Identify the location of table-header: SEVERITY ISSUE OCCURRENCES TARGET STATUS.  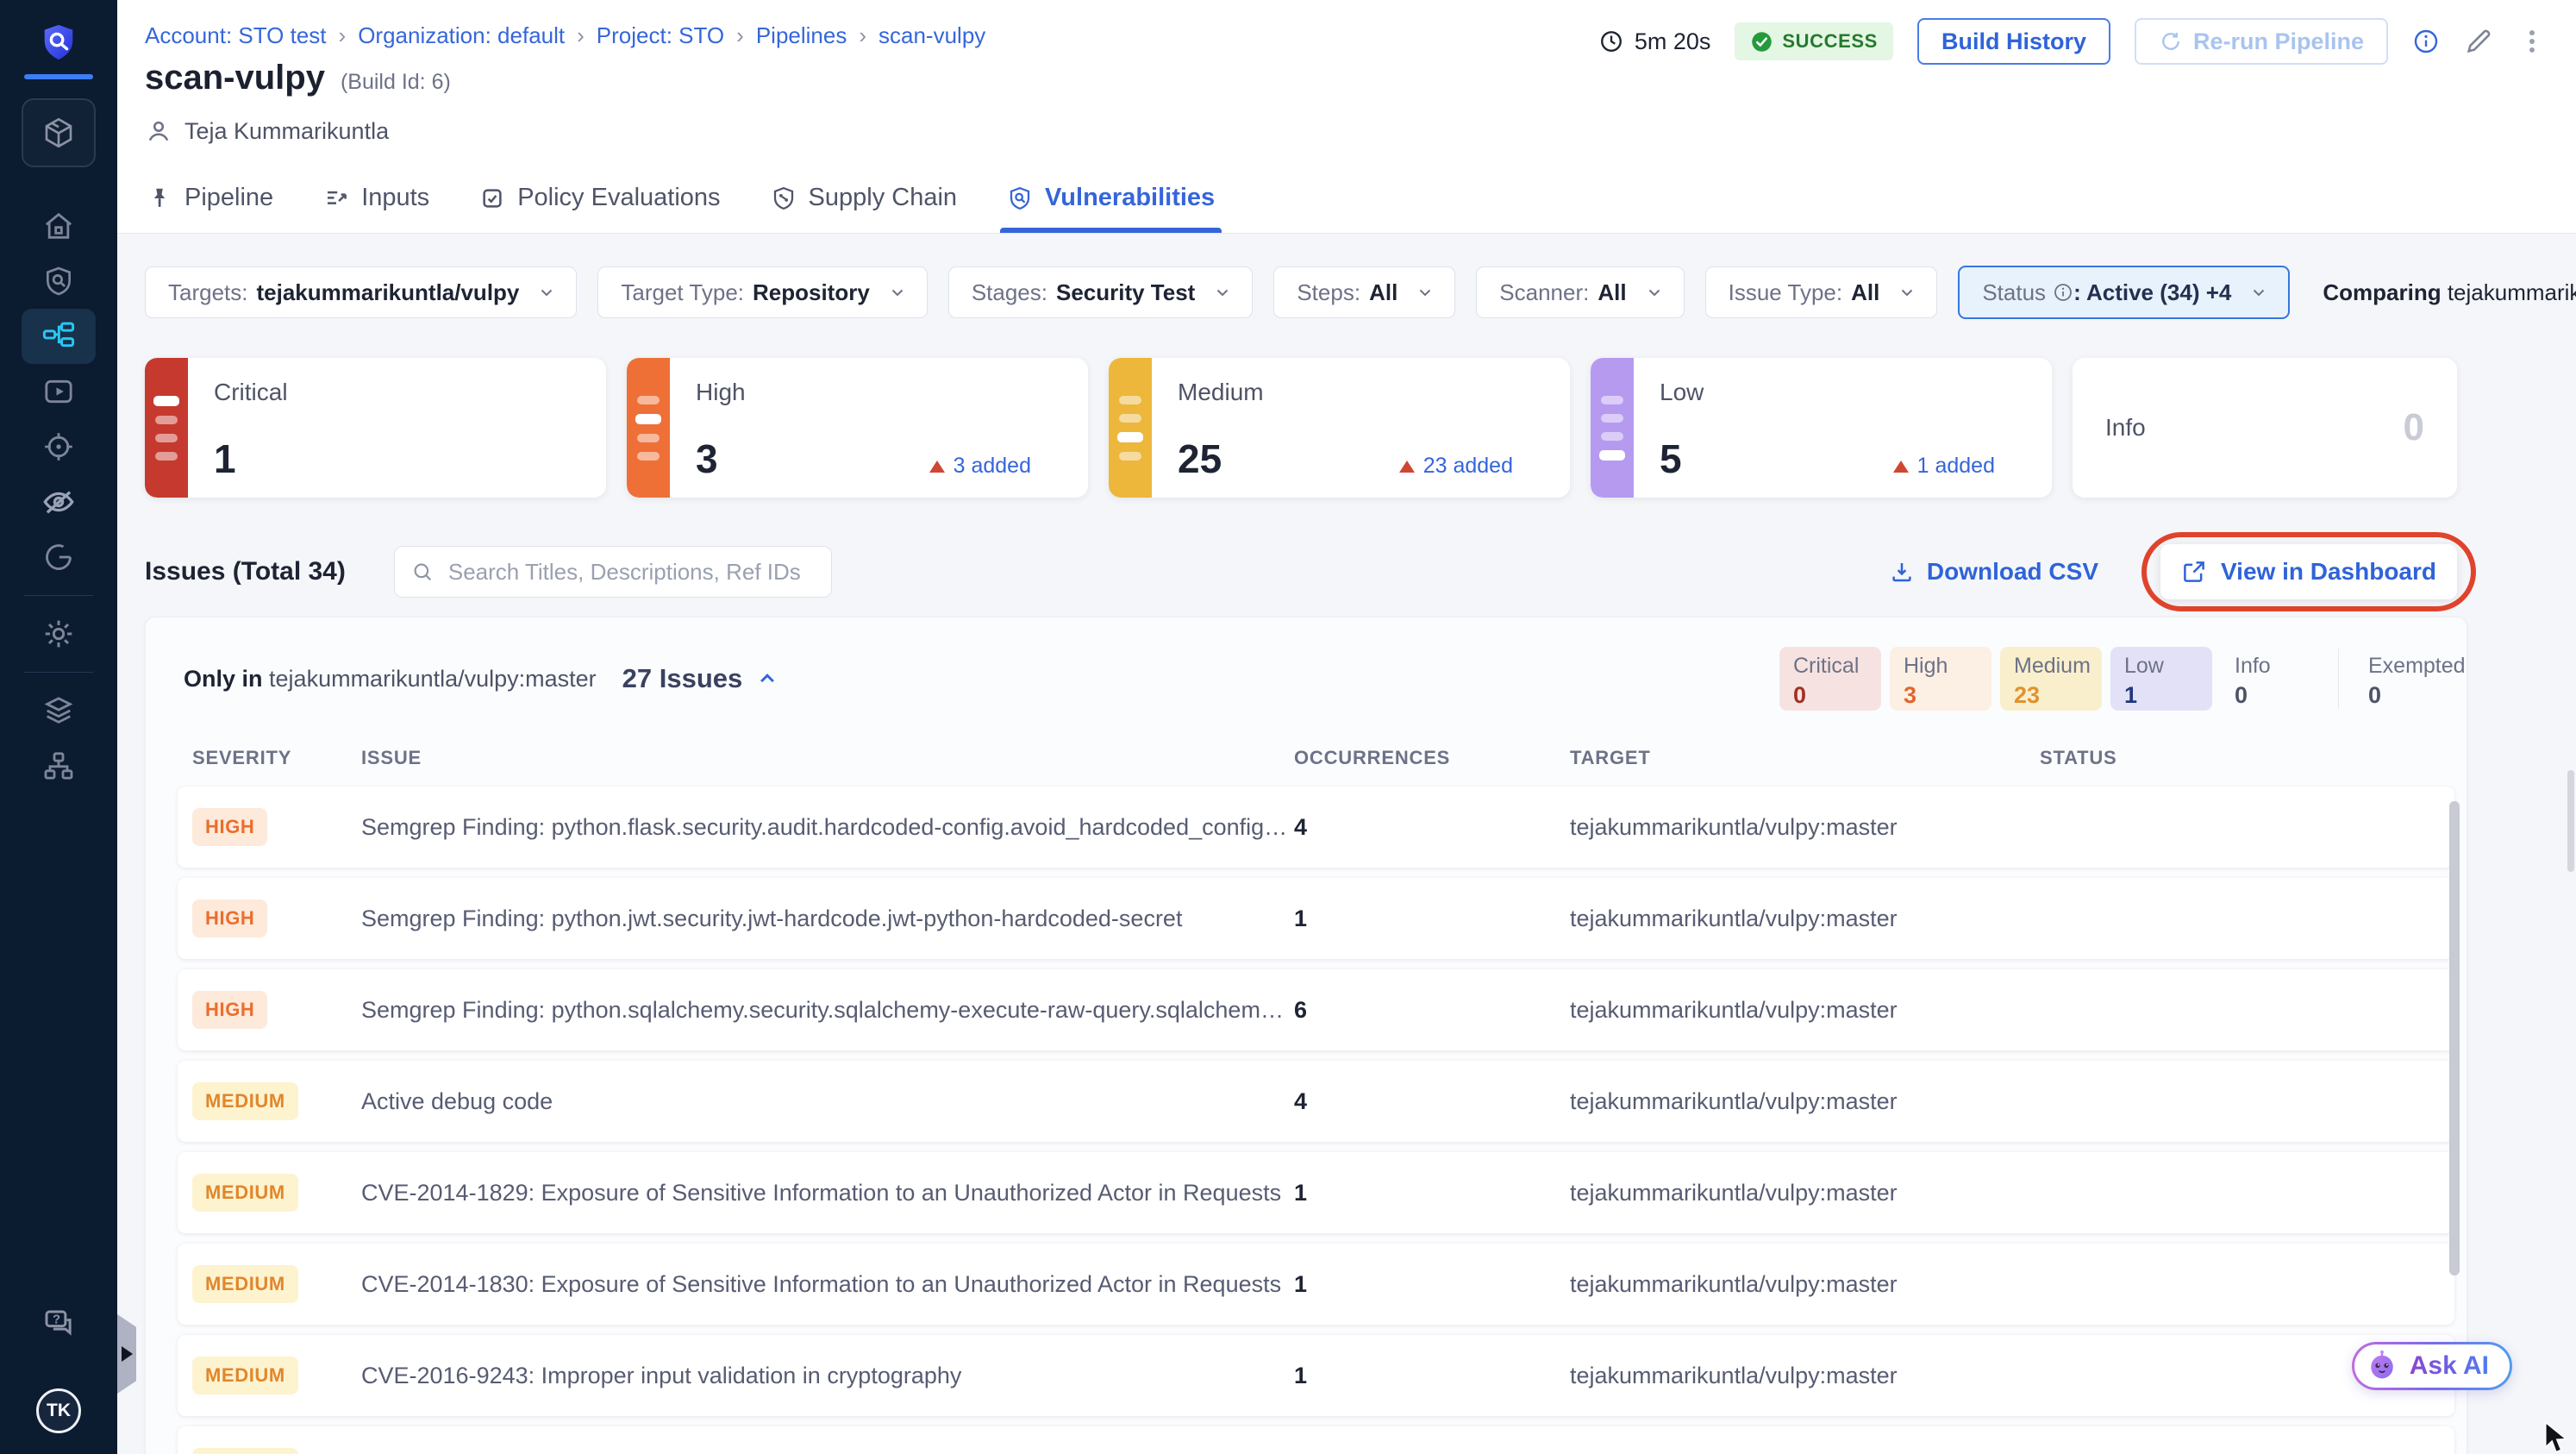
(1307, 758).